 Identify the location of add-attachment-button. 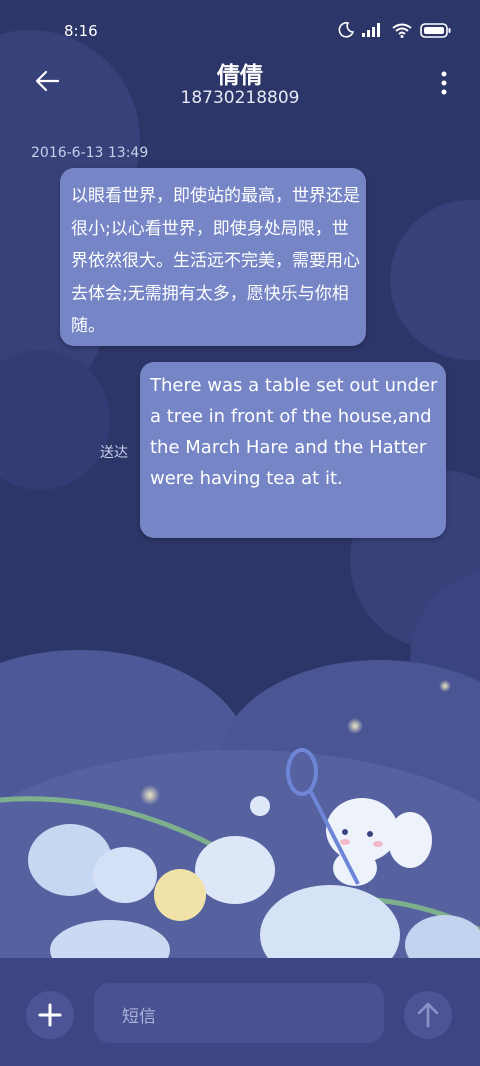
(50, 1015).